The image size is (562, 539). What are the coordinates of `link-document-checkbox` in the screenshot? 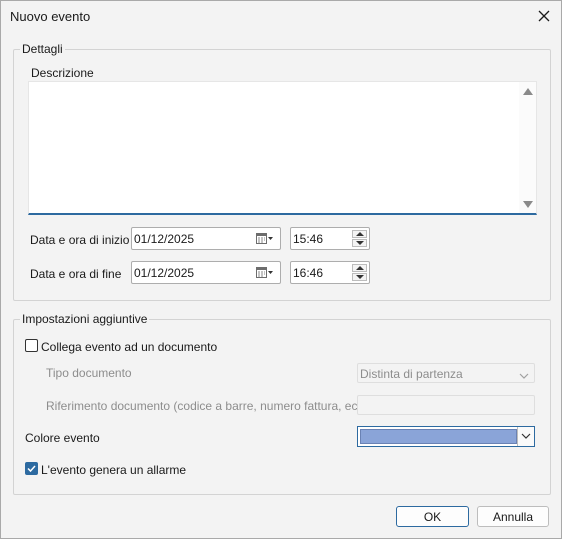 It's located at (31, 345).